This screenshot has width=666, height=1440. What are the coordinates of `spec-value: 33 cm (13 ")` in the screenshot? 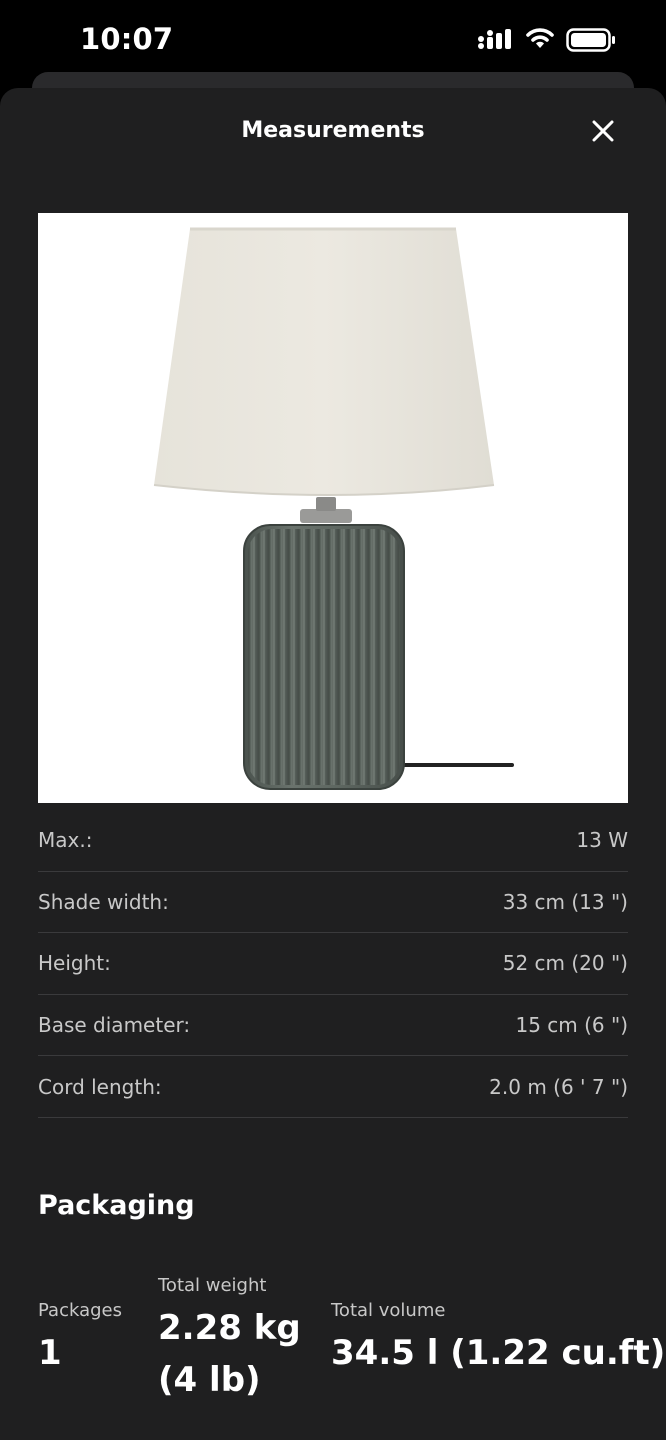 It's located at (565, 901).